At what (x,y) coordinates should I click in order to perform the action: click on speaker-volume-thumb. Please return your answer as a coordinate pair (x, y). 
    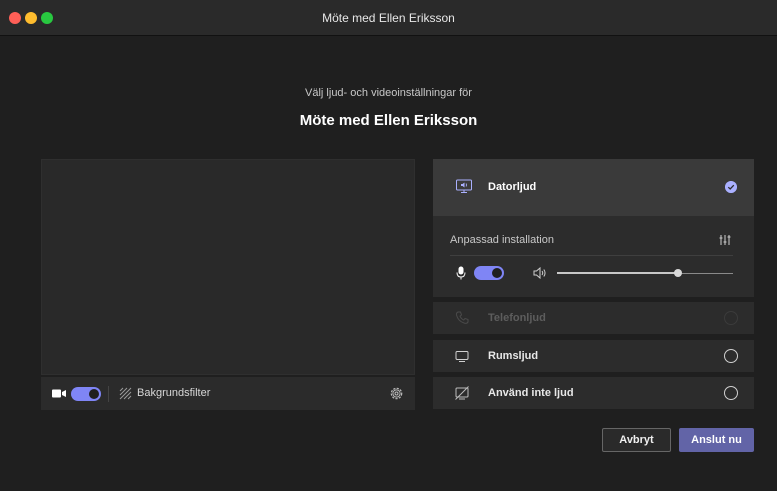
    Looking at the image, I should click on (678, 273).